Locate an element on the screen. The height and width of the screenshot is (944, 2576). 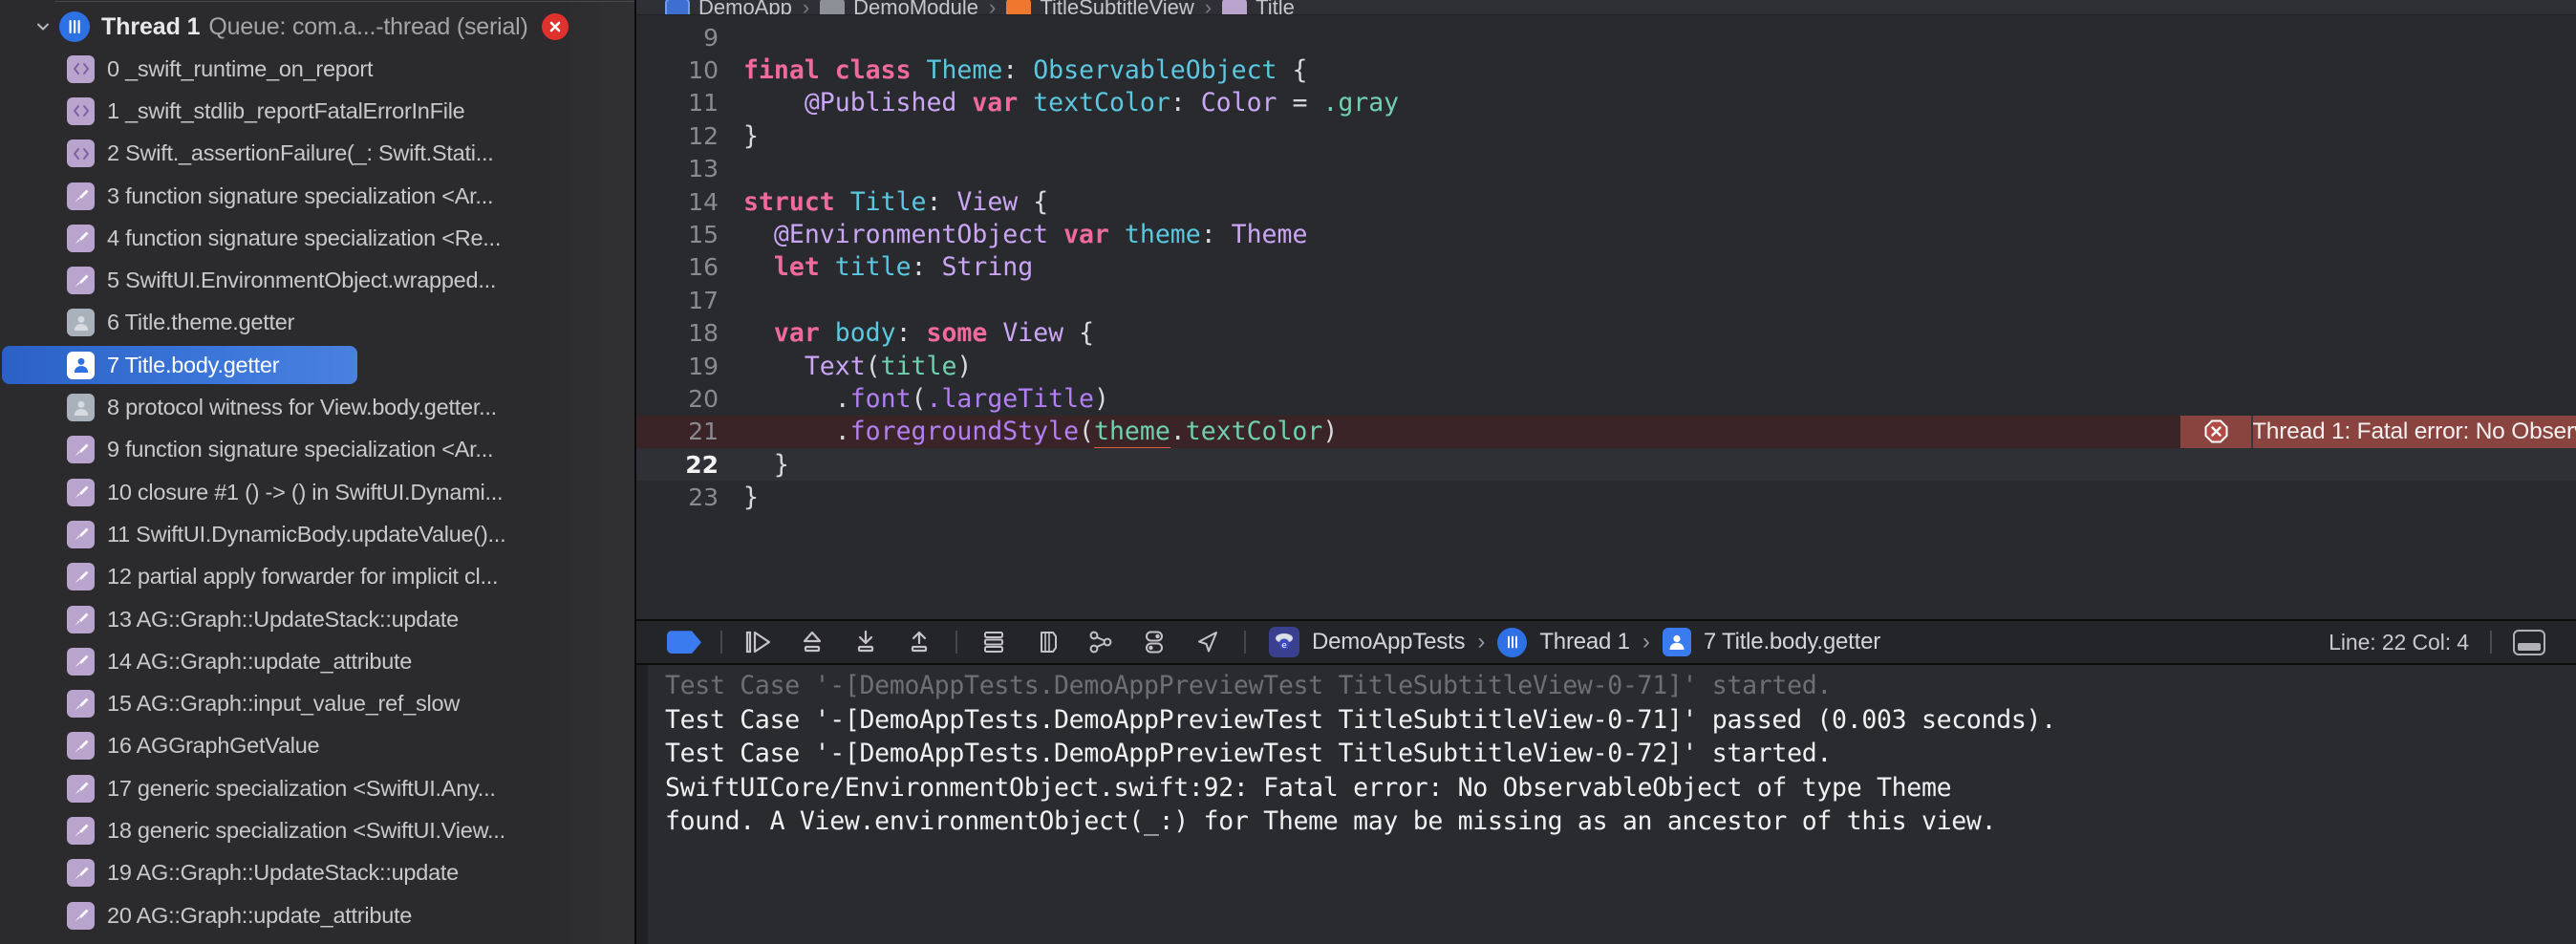
status-divider is located at coordinates (2491, 642).